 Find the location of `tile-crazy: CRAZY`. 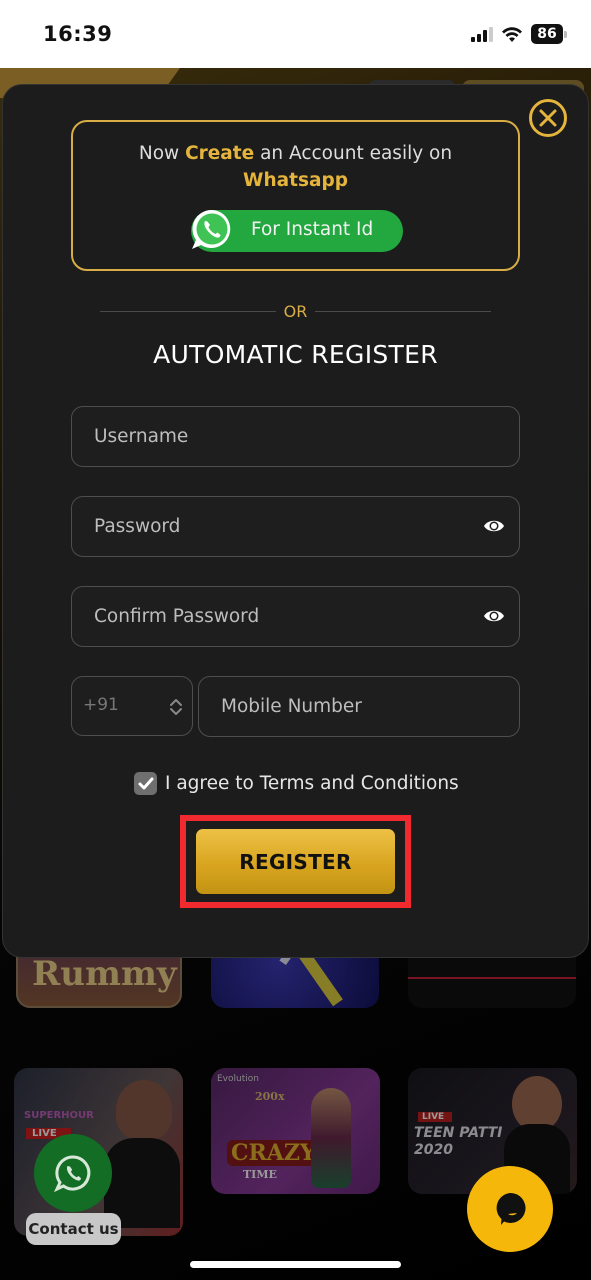

tile-crazy: CRAZY is located at coordinates (273, 1153).